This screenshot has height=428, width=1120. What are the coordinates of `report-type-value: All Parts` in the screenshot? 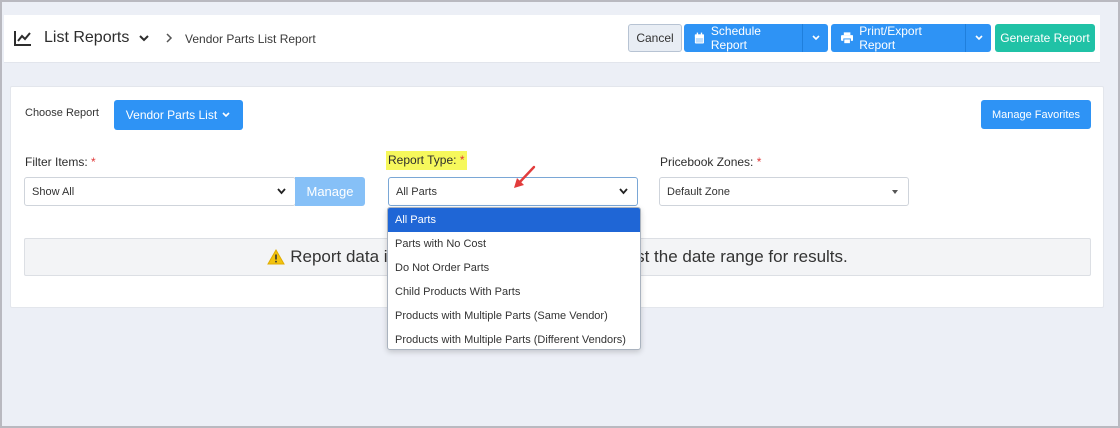 It's located at (416, 191).